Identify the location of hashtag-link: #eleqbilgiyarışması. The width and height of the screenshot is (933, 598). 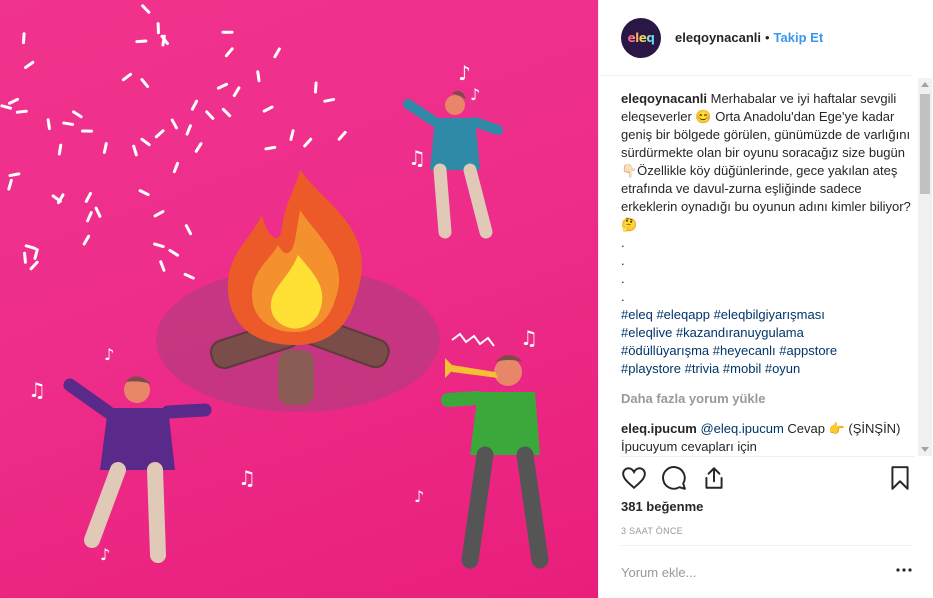
(769, 314).